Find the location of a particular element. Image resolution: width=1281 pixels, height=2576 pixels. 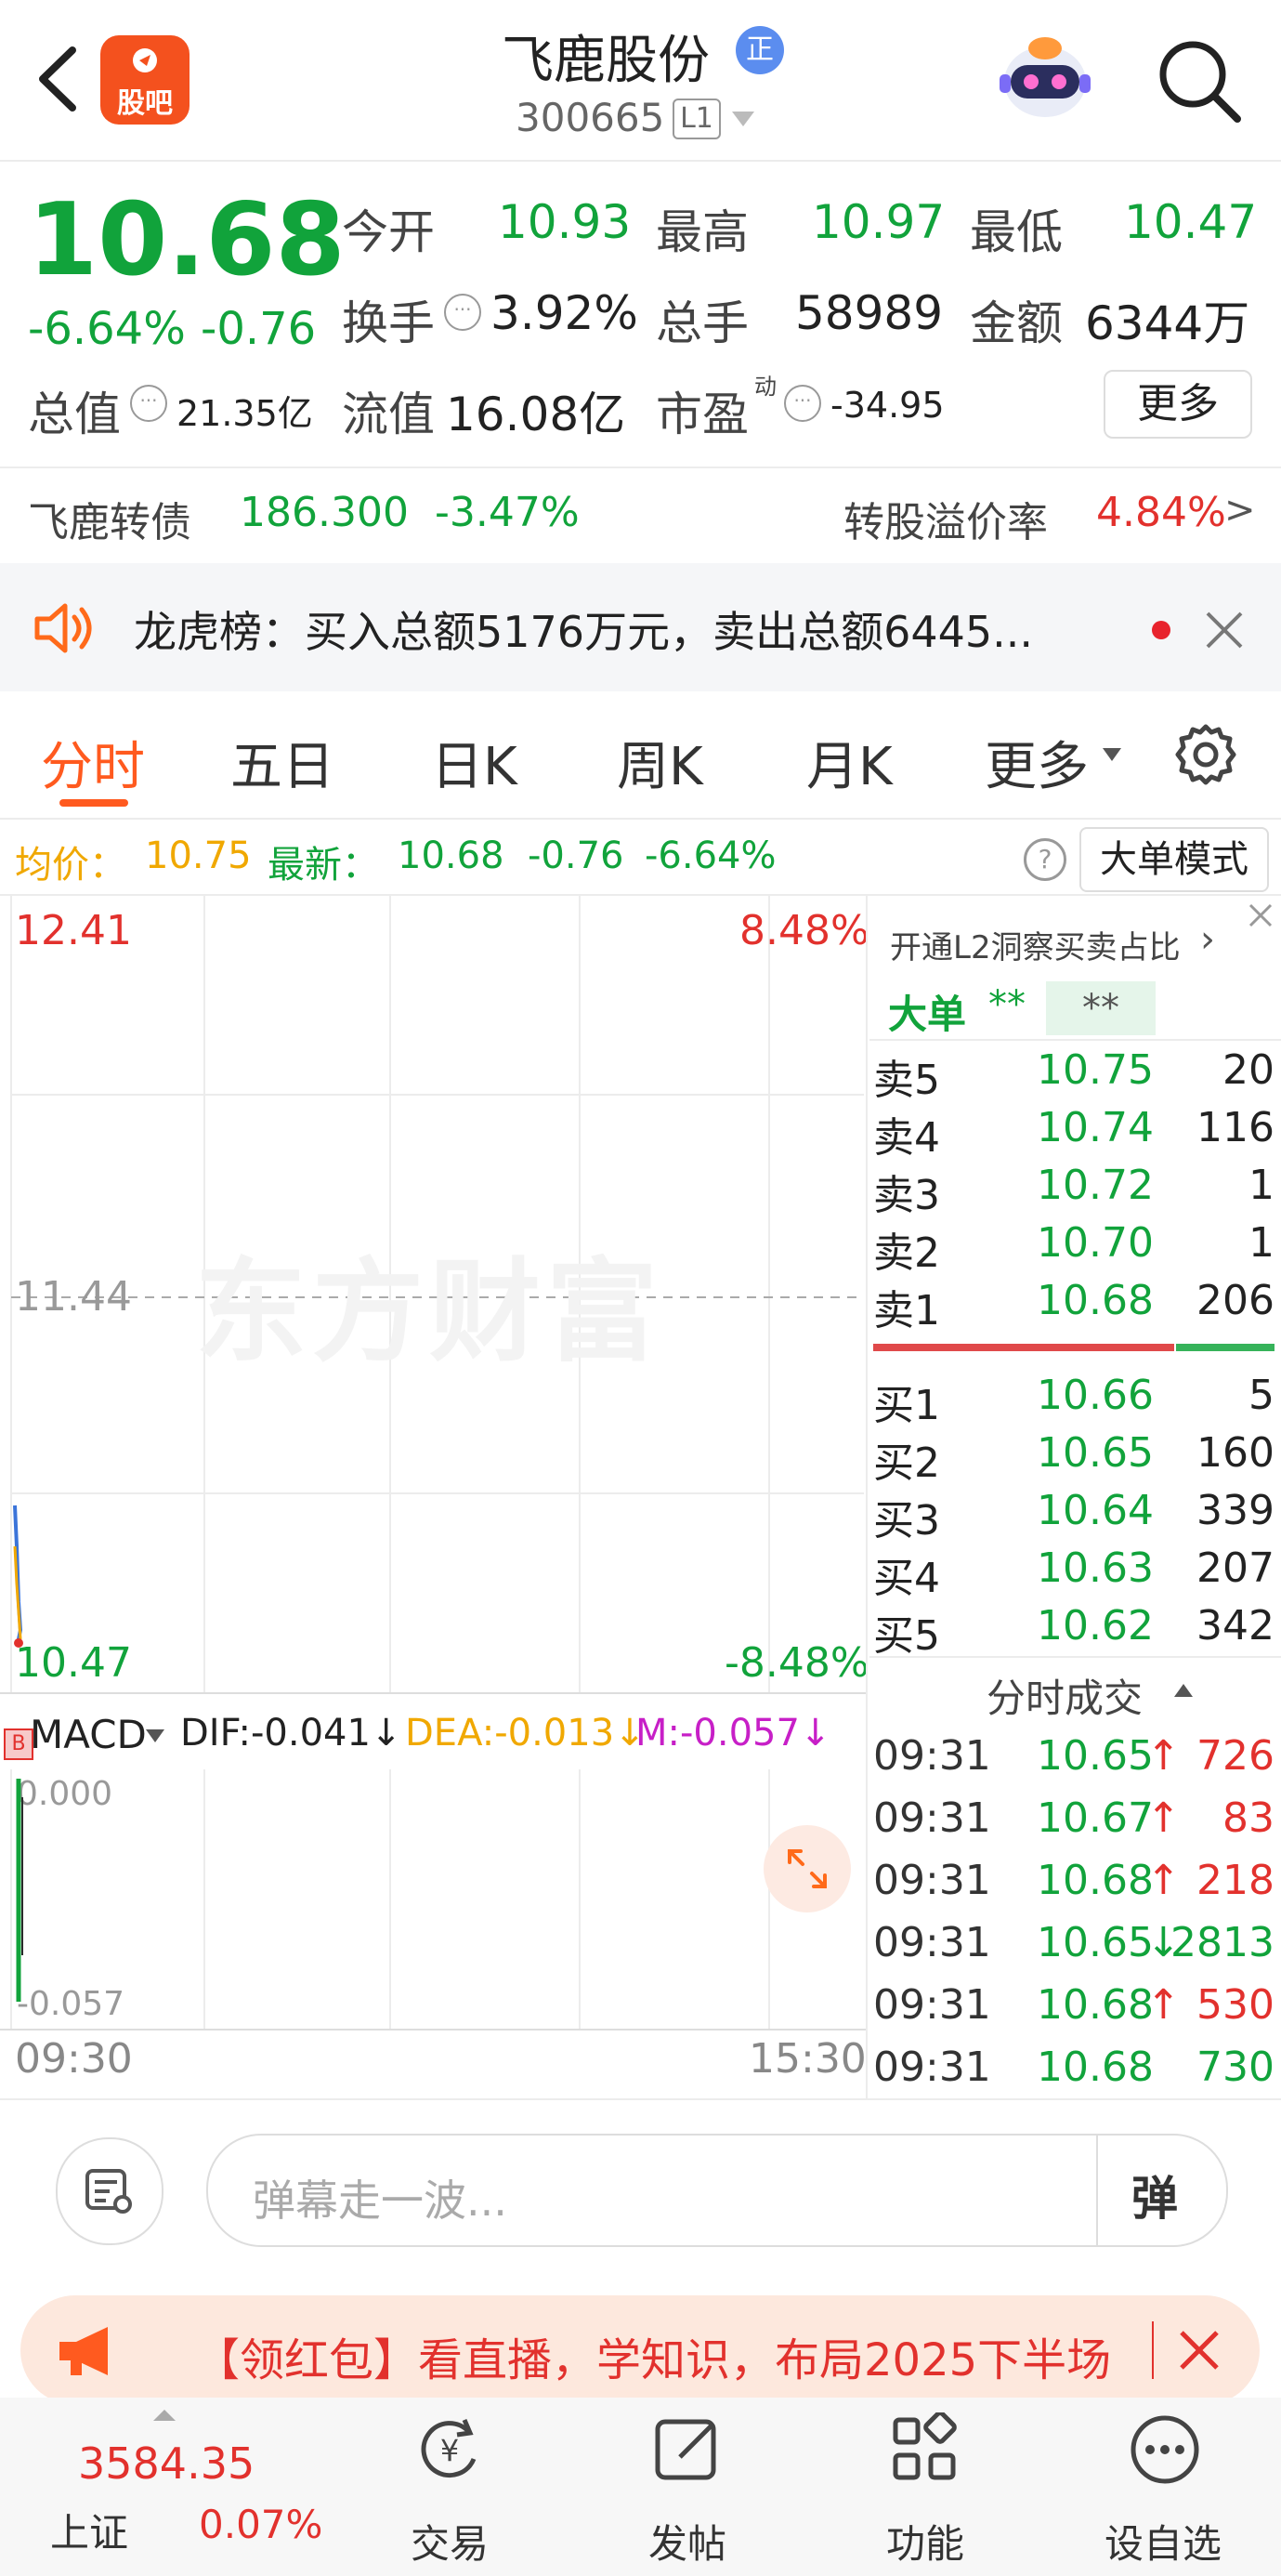

current-price: 10.68 is located at coordinates (187, 240).